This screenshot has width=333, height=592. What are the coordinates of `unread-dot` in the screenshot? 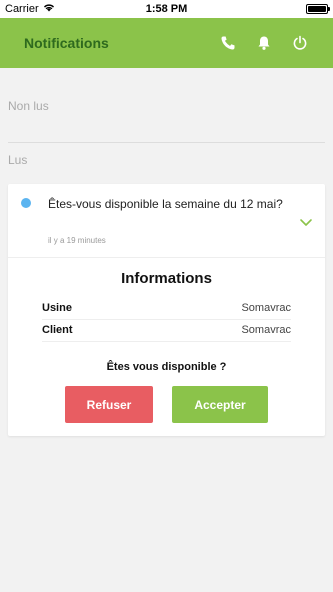 It's located at (26, 203).